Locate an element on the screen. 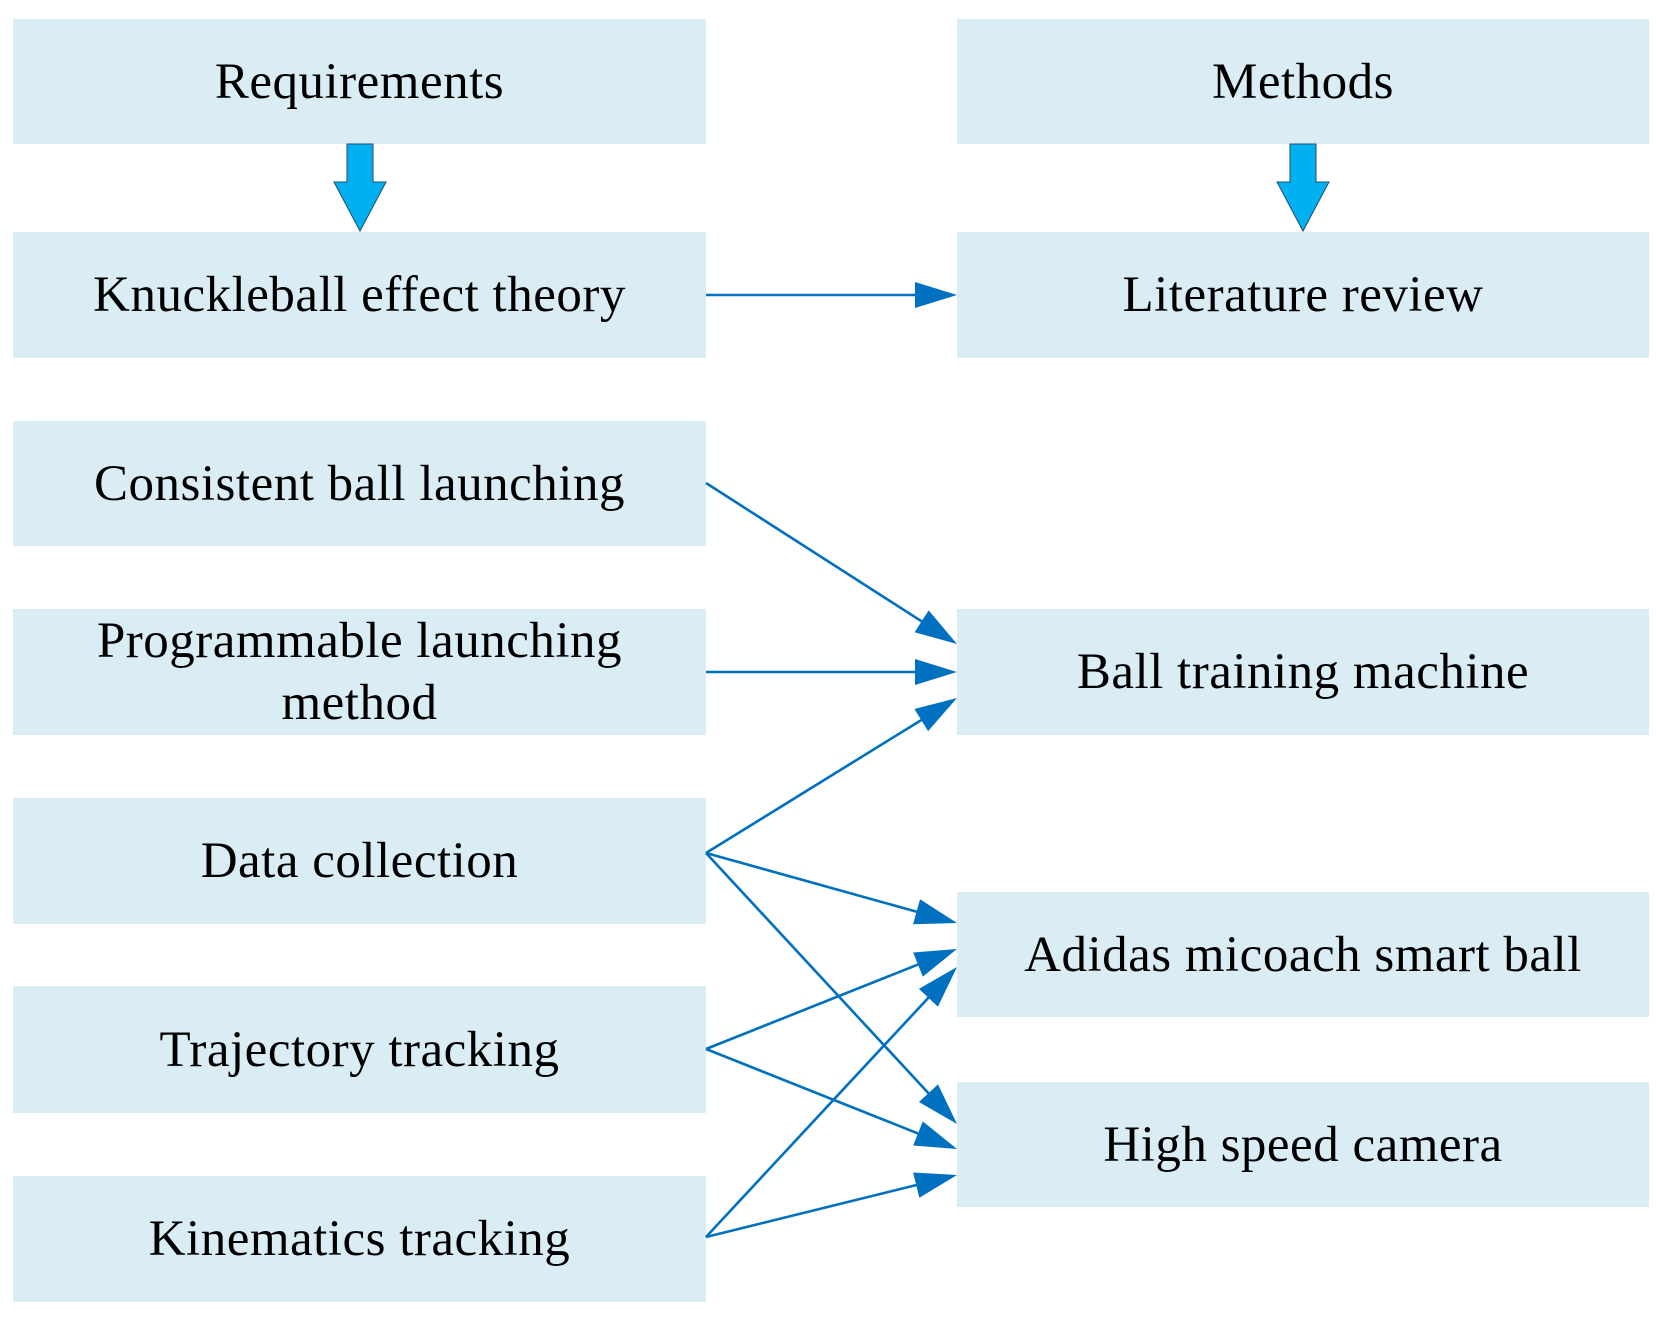  connector-data-to-camera is located at coordinates (819, 975).